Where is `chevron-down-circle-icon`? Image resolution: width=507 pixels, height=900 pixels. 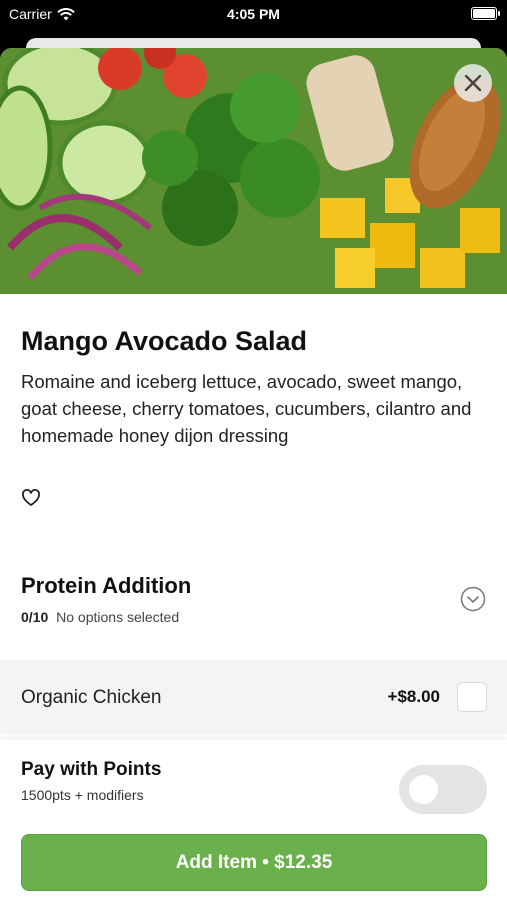 chevron-down-circle-icon is located at coordinates (473, 599).